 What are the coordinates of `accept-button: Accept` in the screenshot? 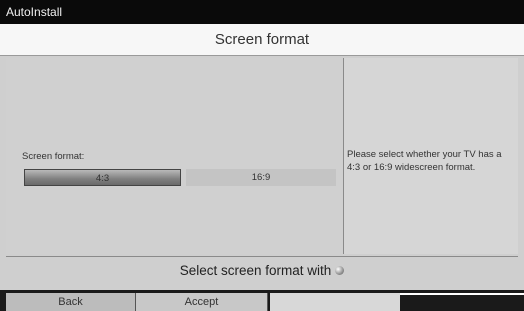 It's located at (202, 302).